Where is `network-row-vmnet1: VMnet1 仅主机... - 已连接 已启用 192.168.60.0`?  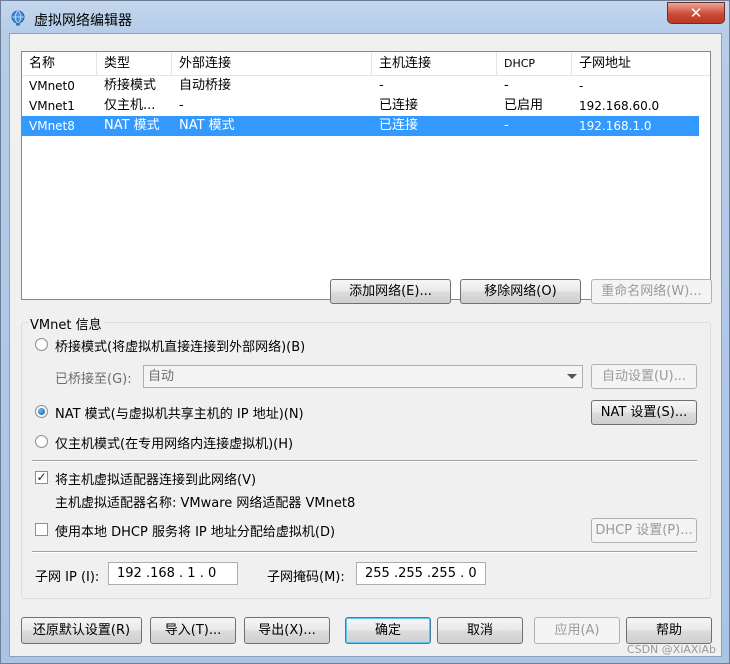
network-row-vmnet1: VMnet1 仅主机... - 已连接 已启用 192.168.60.0 is located at coordinates (360, 106).